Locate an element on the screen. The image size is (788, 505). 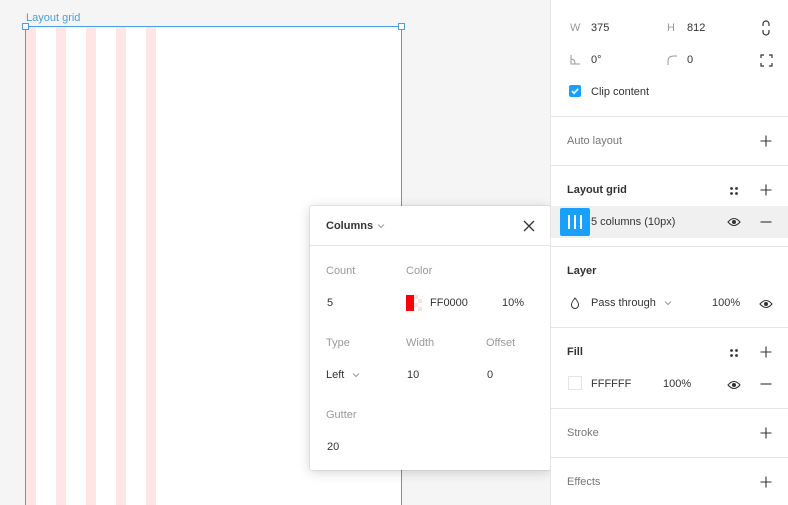
color-hex-input: FF0000 is located at coordinates (449, 303).